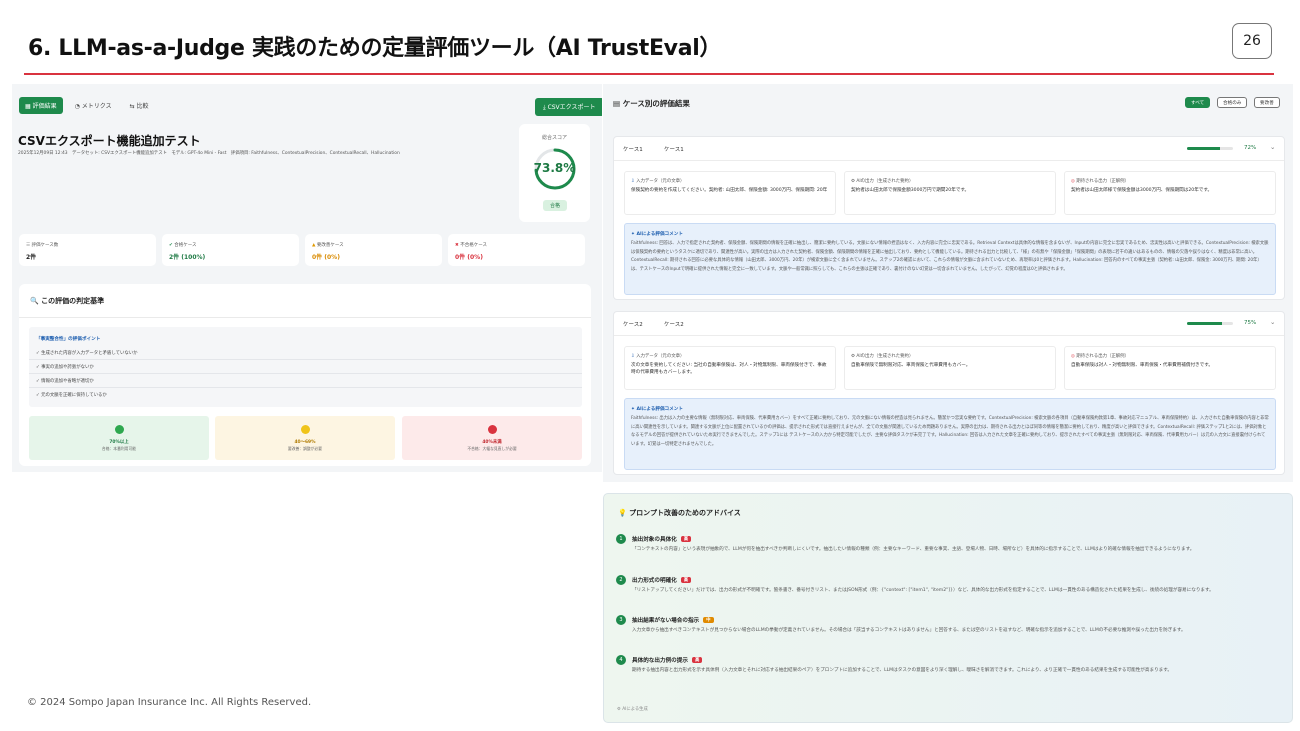  I want to click on stat-total-cases: ☰ 評価ケース数 2件, so click(87, 250).